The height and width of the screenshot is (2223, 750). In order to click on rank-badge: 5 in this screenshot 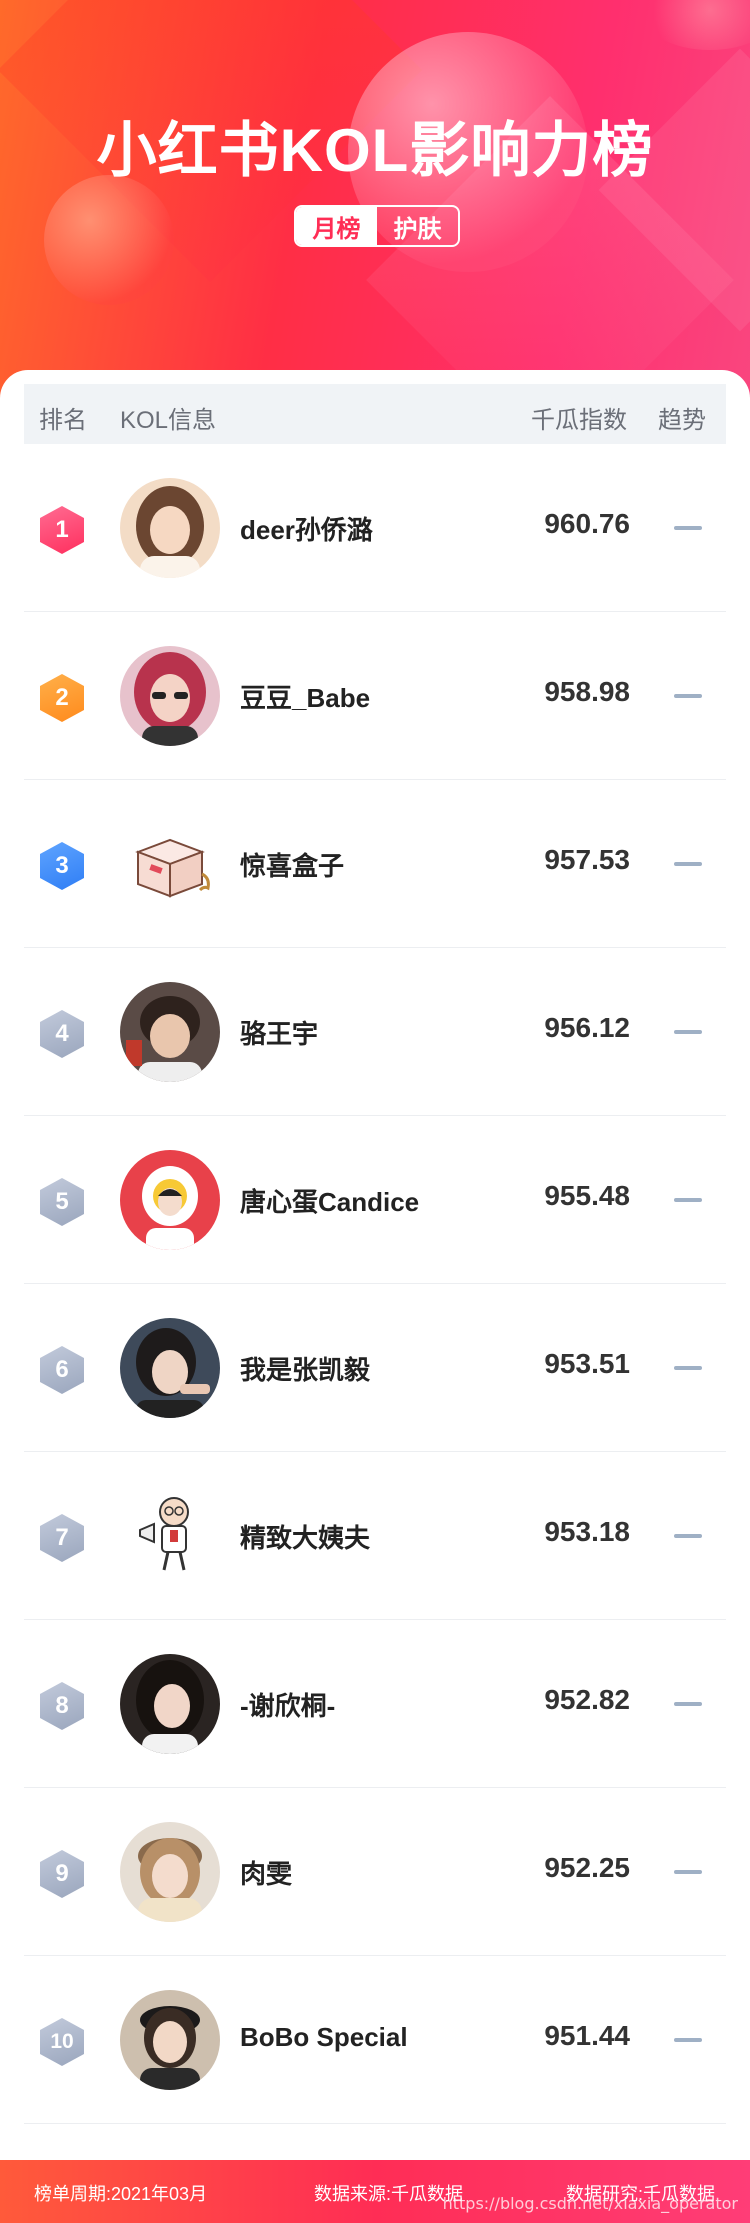, I will do `click(62, 1202)`.